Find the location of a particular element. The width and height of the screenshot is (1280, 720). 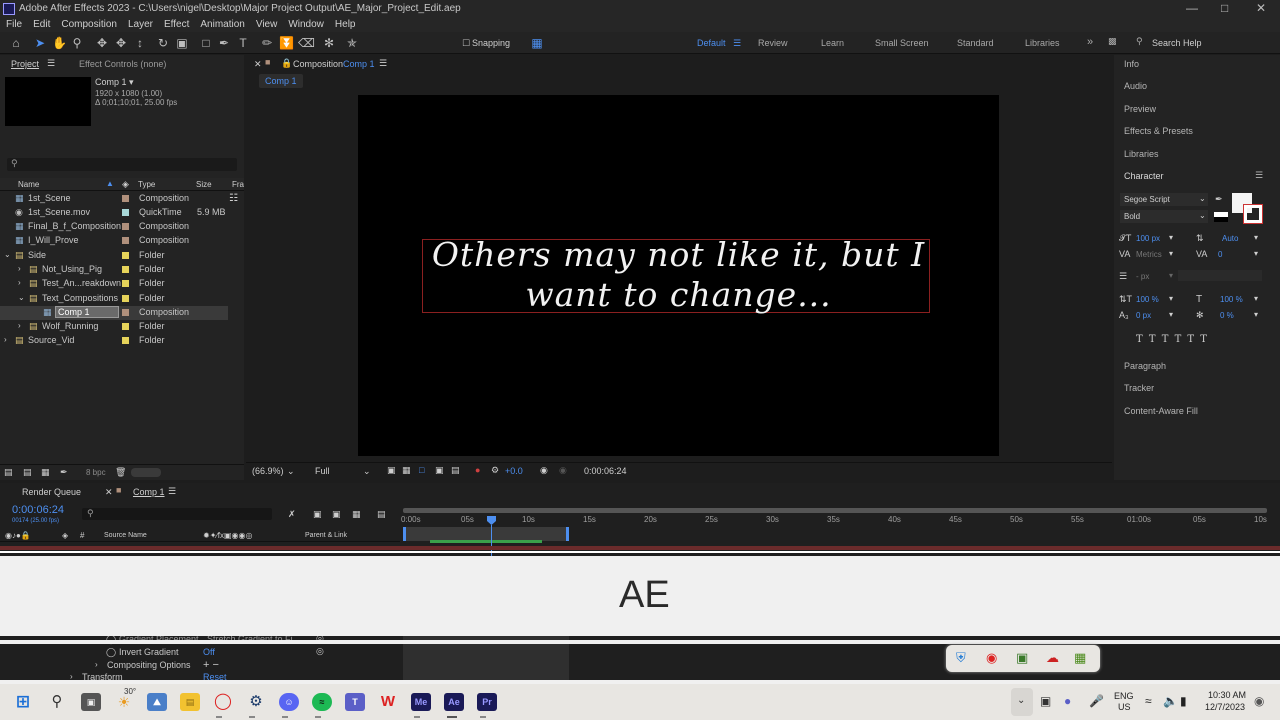

list-item: › ▤ Test_An...reakdown Folder is located at coordinates (120, 284).